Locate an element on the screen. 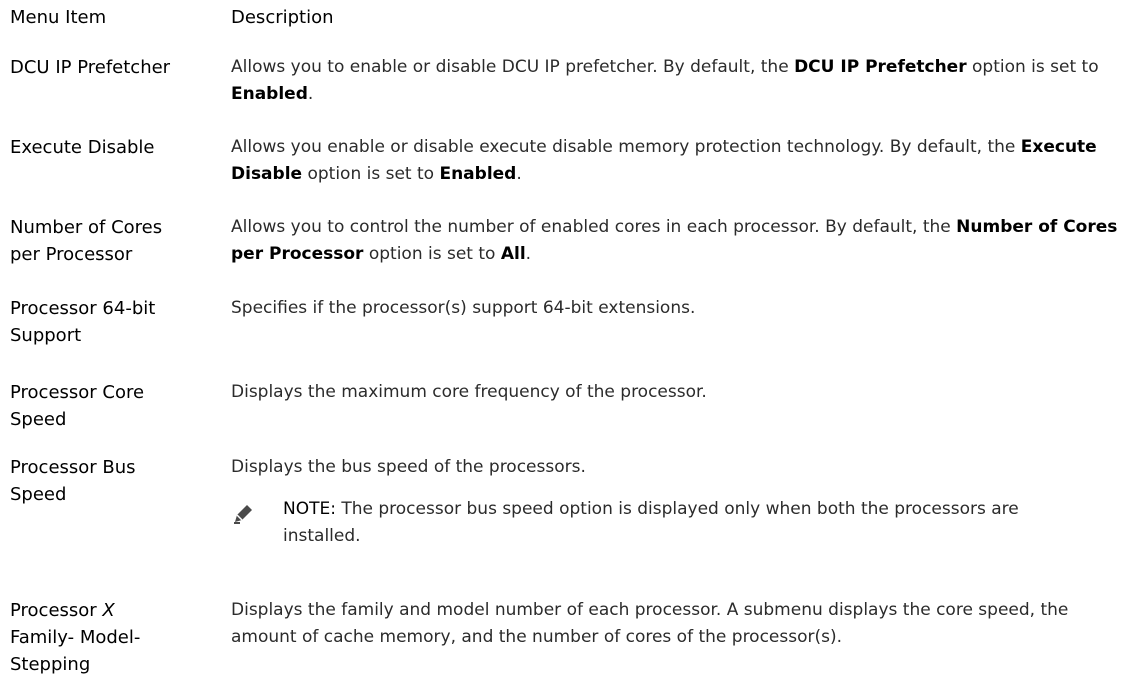 The image size is (1137, 688). header-menu-item: Menu Item is located at coordinates (58, 17).